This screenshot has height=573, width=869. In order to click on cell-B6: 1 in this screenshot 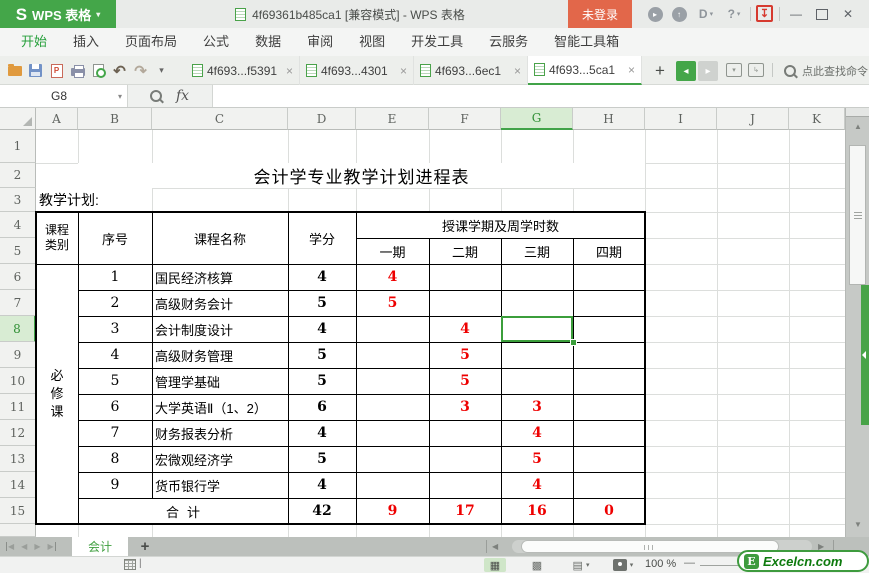, I will do `click(115, 277)`.